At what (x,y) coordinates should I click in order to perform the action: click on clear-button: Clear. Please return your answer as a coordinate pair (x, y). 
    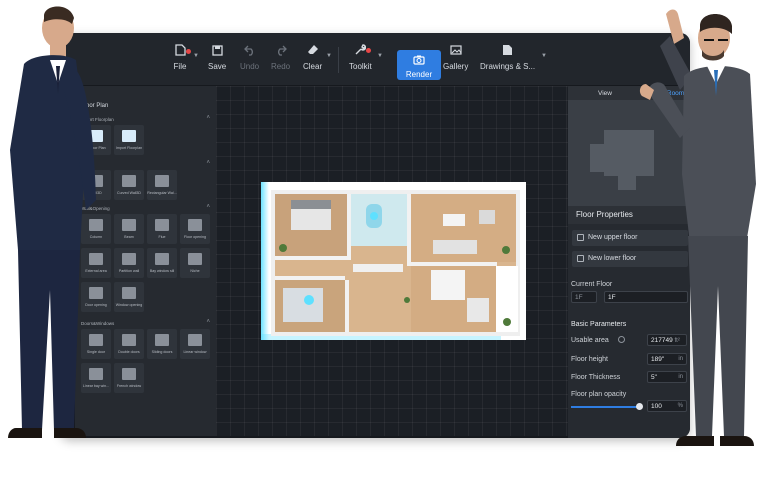
    Looking at the image, I should click on (312, 60).